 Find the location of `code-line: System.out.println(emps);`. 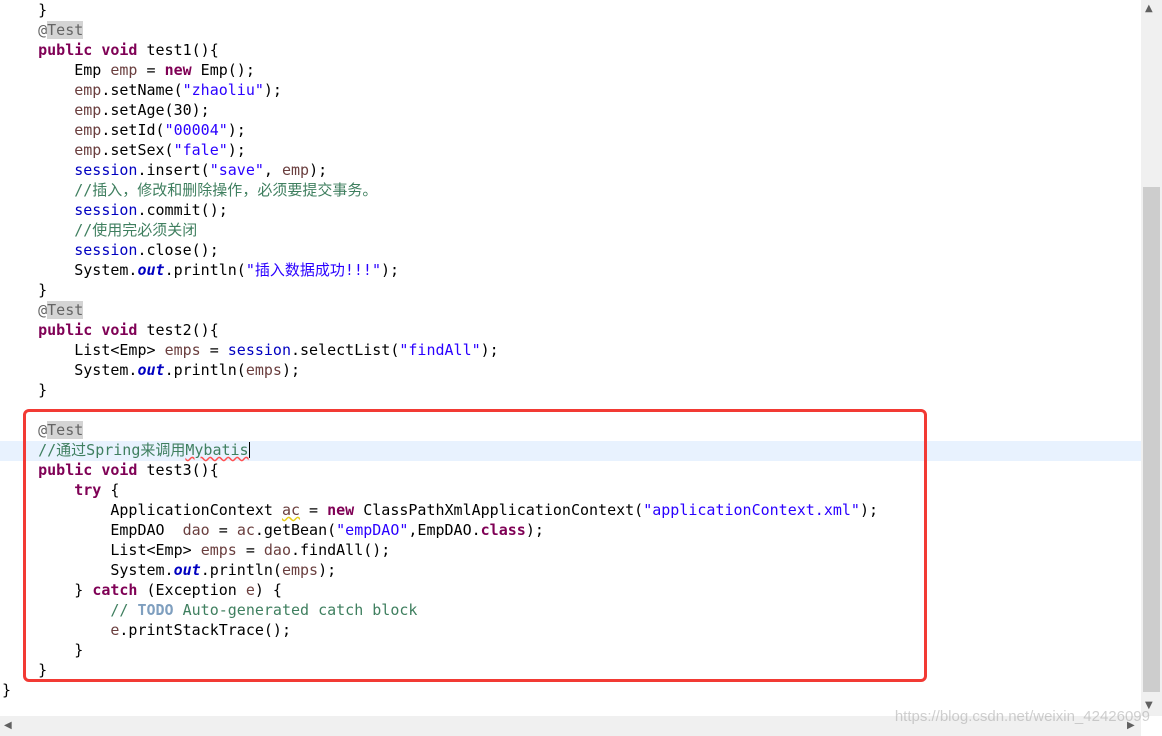

code-line: System.out.println(emps); is located at coordinates (151, 370).